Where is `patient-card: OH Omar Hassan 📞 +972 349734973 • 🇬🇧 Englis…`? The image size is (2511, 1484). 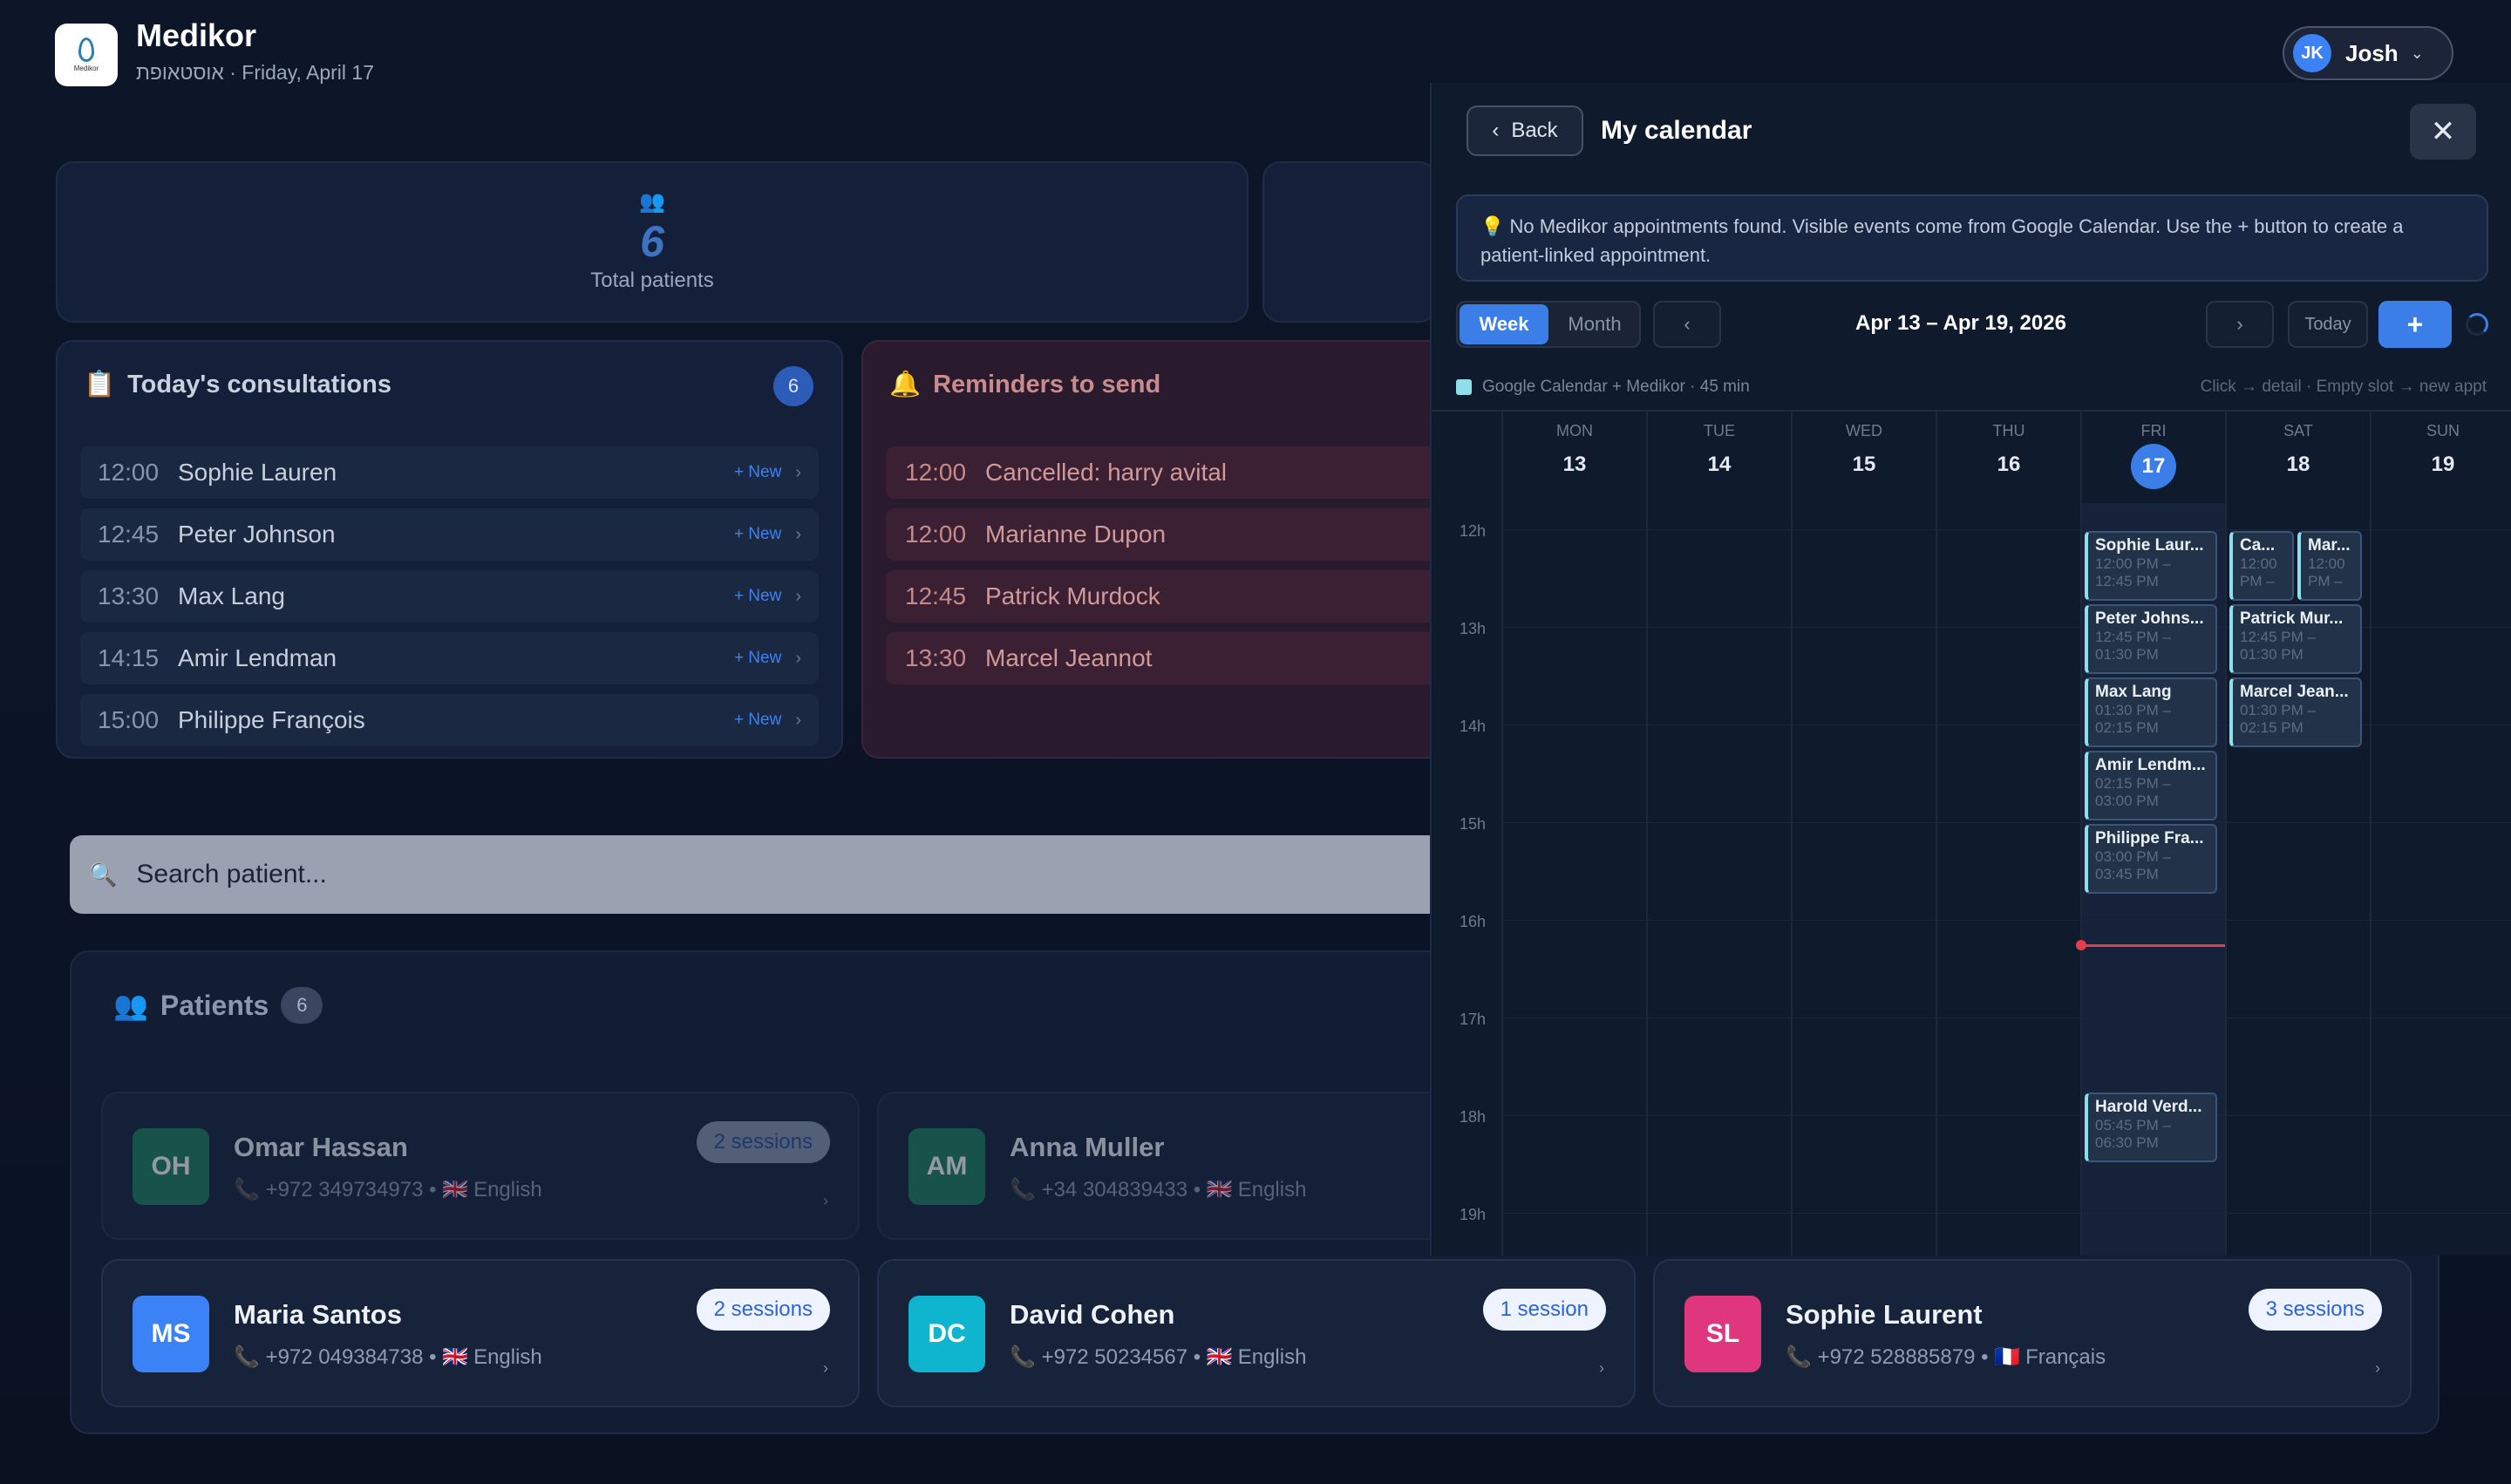
patient-card: OH Omar Hassan 📞 +972 349734973 • 🇬🇧 Englis… is located at coordinates (480, 1166).